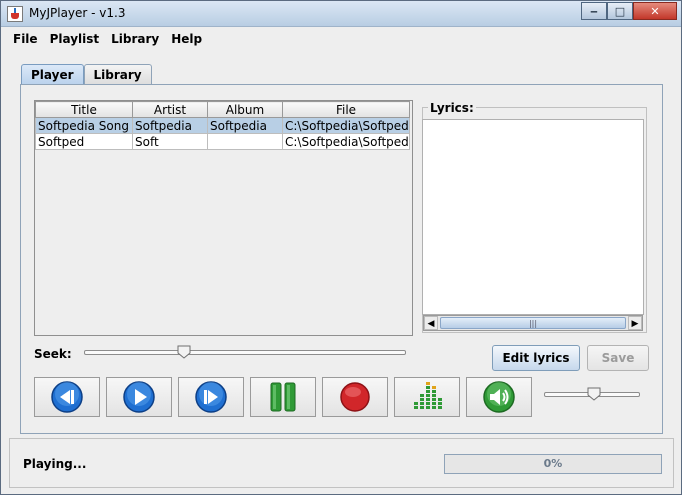 This screenshot has height=495, width=682. I want to click on menu-bar: File Playlist Library Help, so click(341, 39).